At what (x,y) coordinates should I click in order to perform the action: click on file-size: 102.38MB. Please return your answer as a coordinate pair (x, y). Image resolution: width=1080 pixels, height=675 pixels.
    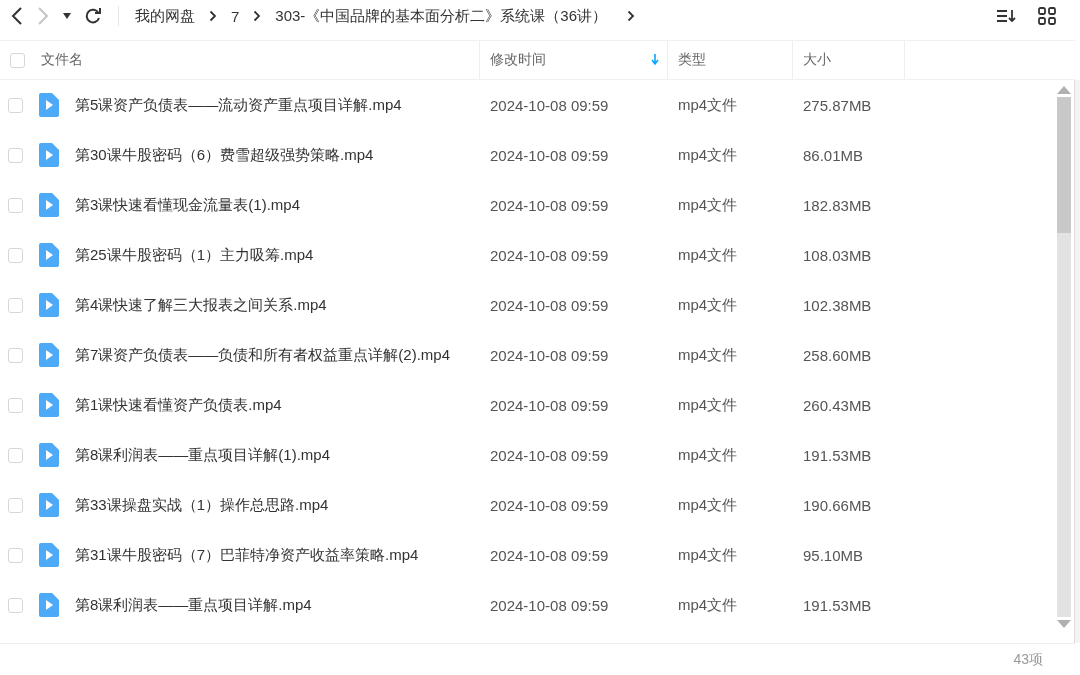
    Looking at the image, I should click on (837, 305).